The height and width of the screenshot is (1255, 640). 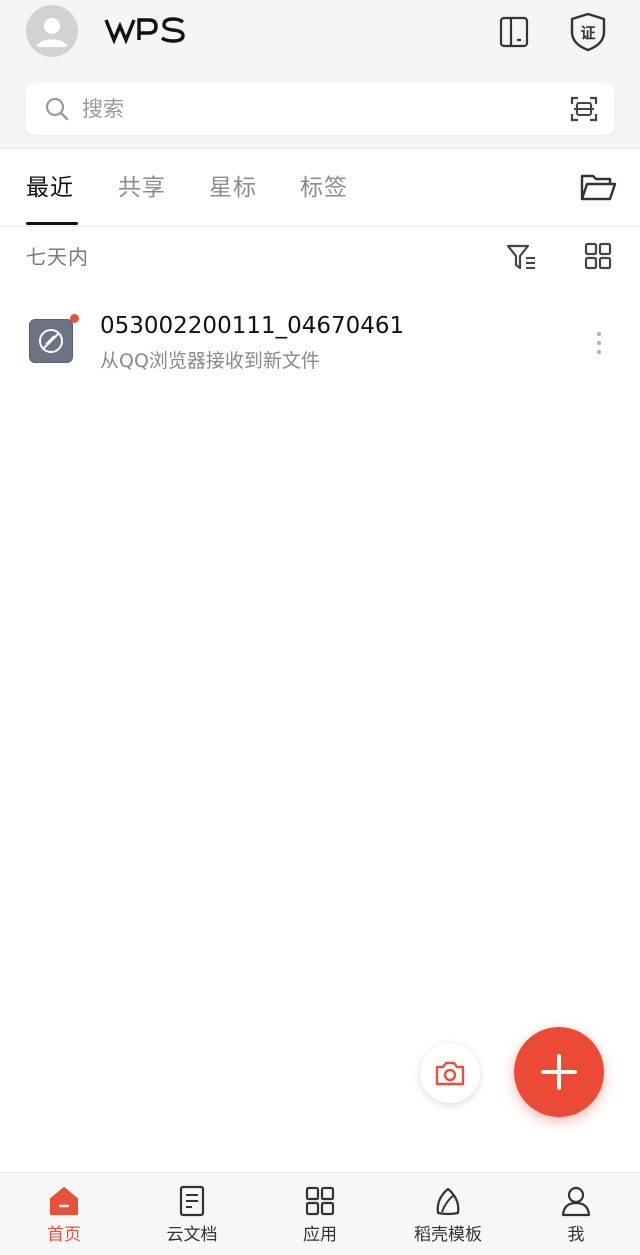 What do you see at coordinates (324, 188) in the screenshot?
I see `tab-tags: 标签` at bounding box center [324, 188].